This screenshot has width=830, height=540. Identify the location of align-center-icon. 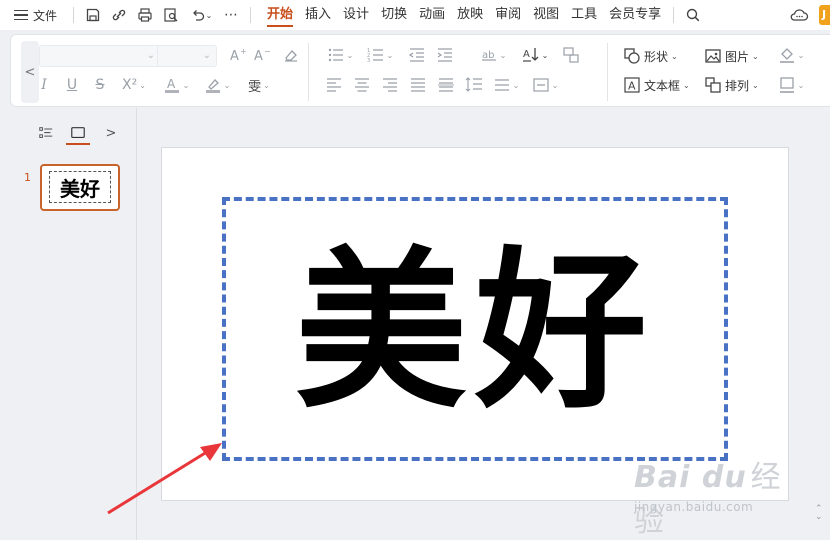
(362, 85).